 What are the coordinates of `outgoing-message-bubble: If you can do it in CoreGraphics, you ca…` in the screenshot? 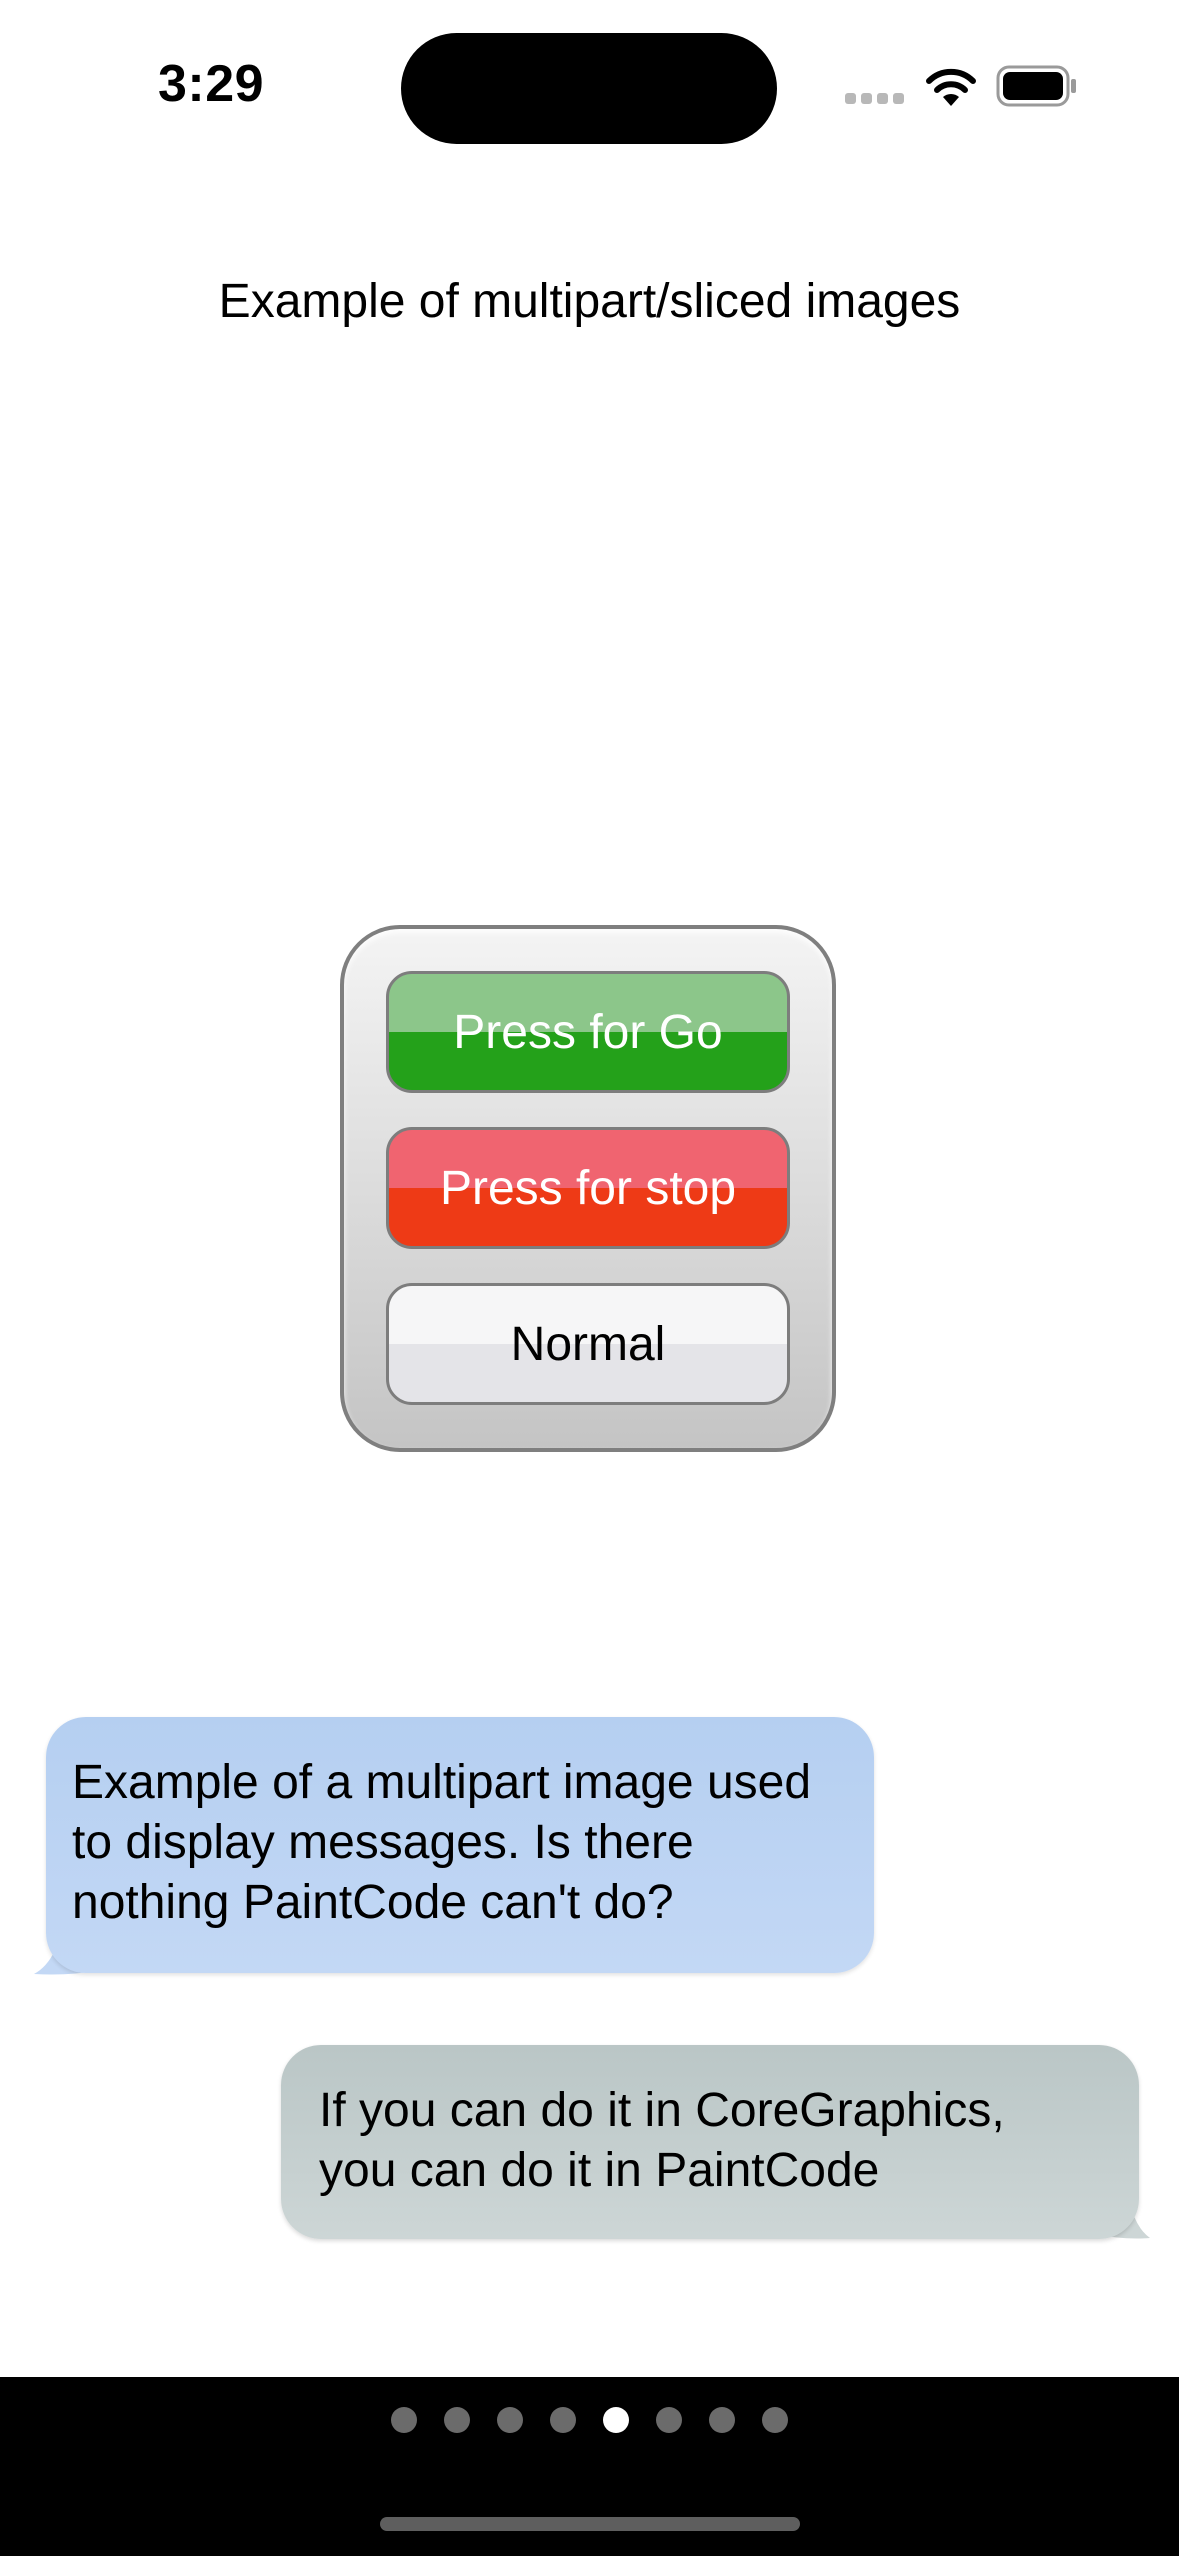 It's located at (710, 2142).